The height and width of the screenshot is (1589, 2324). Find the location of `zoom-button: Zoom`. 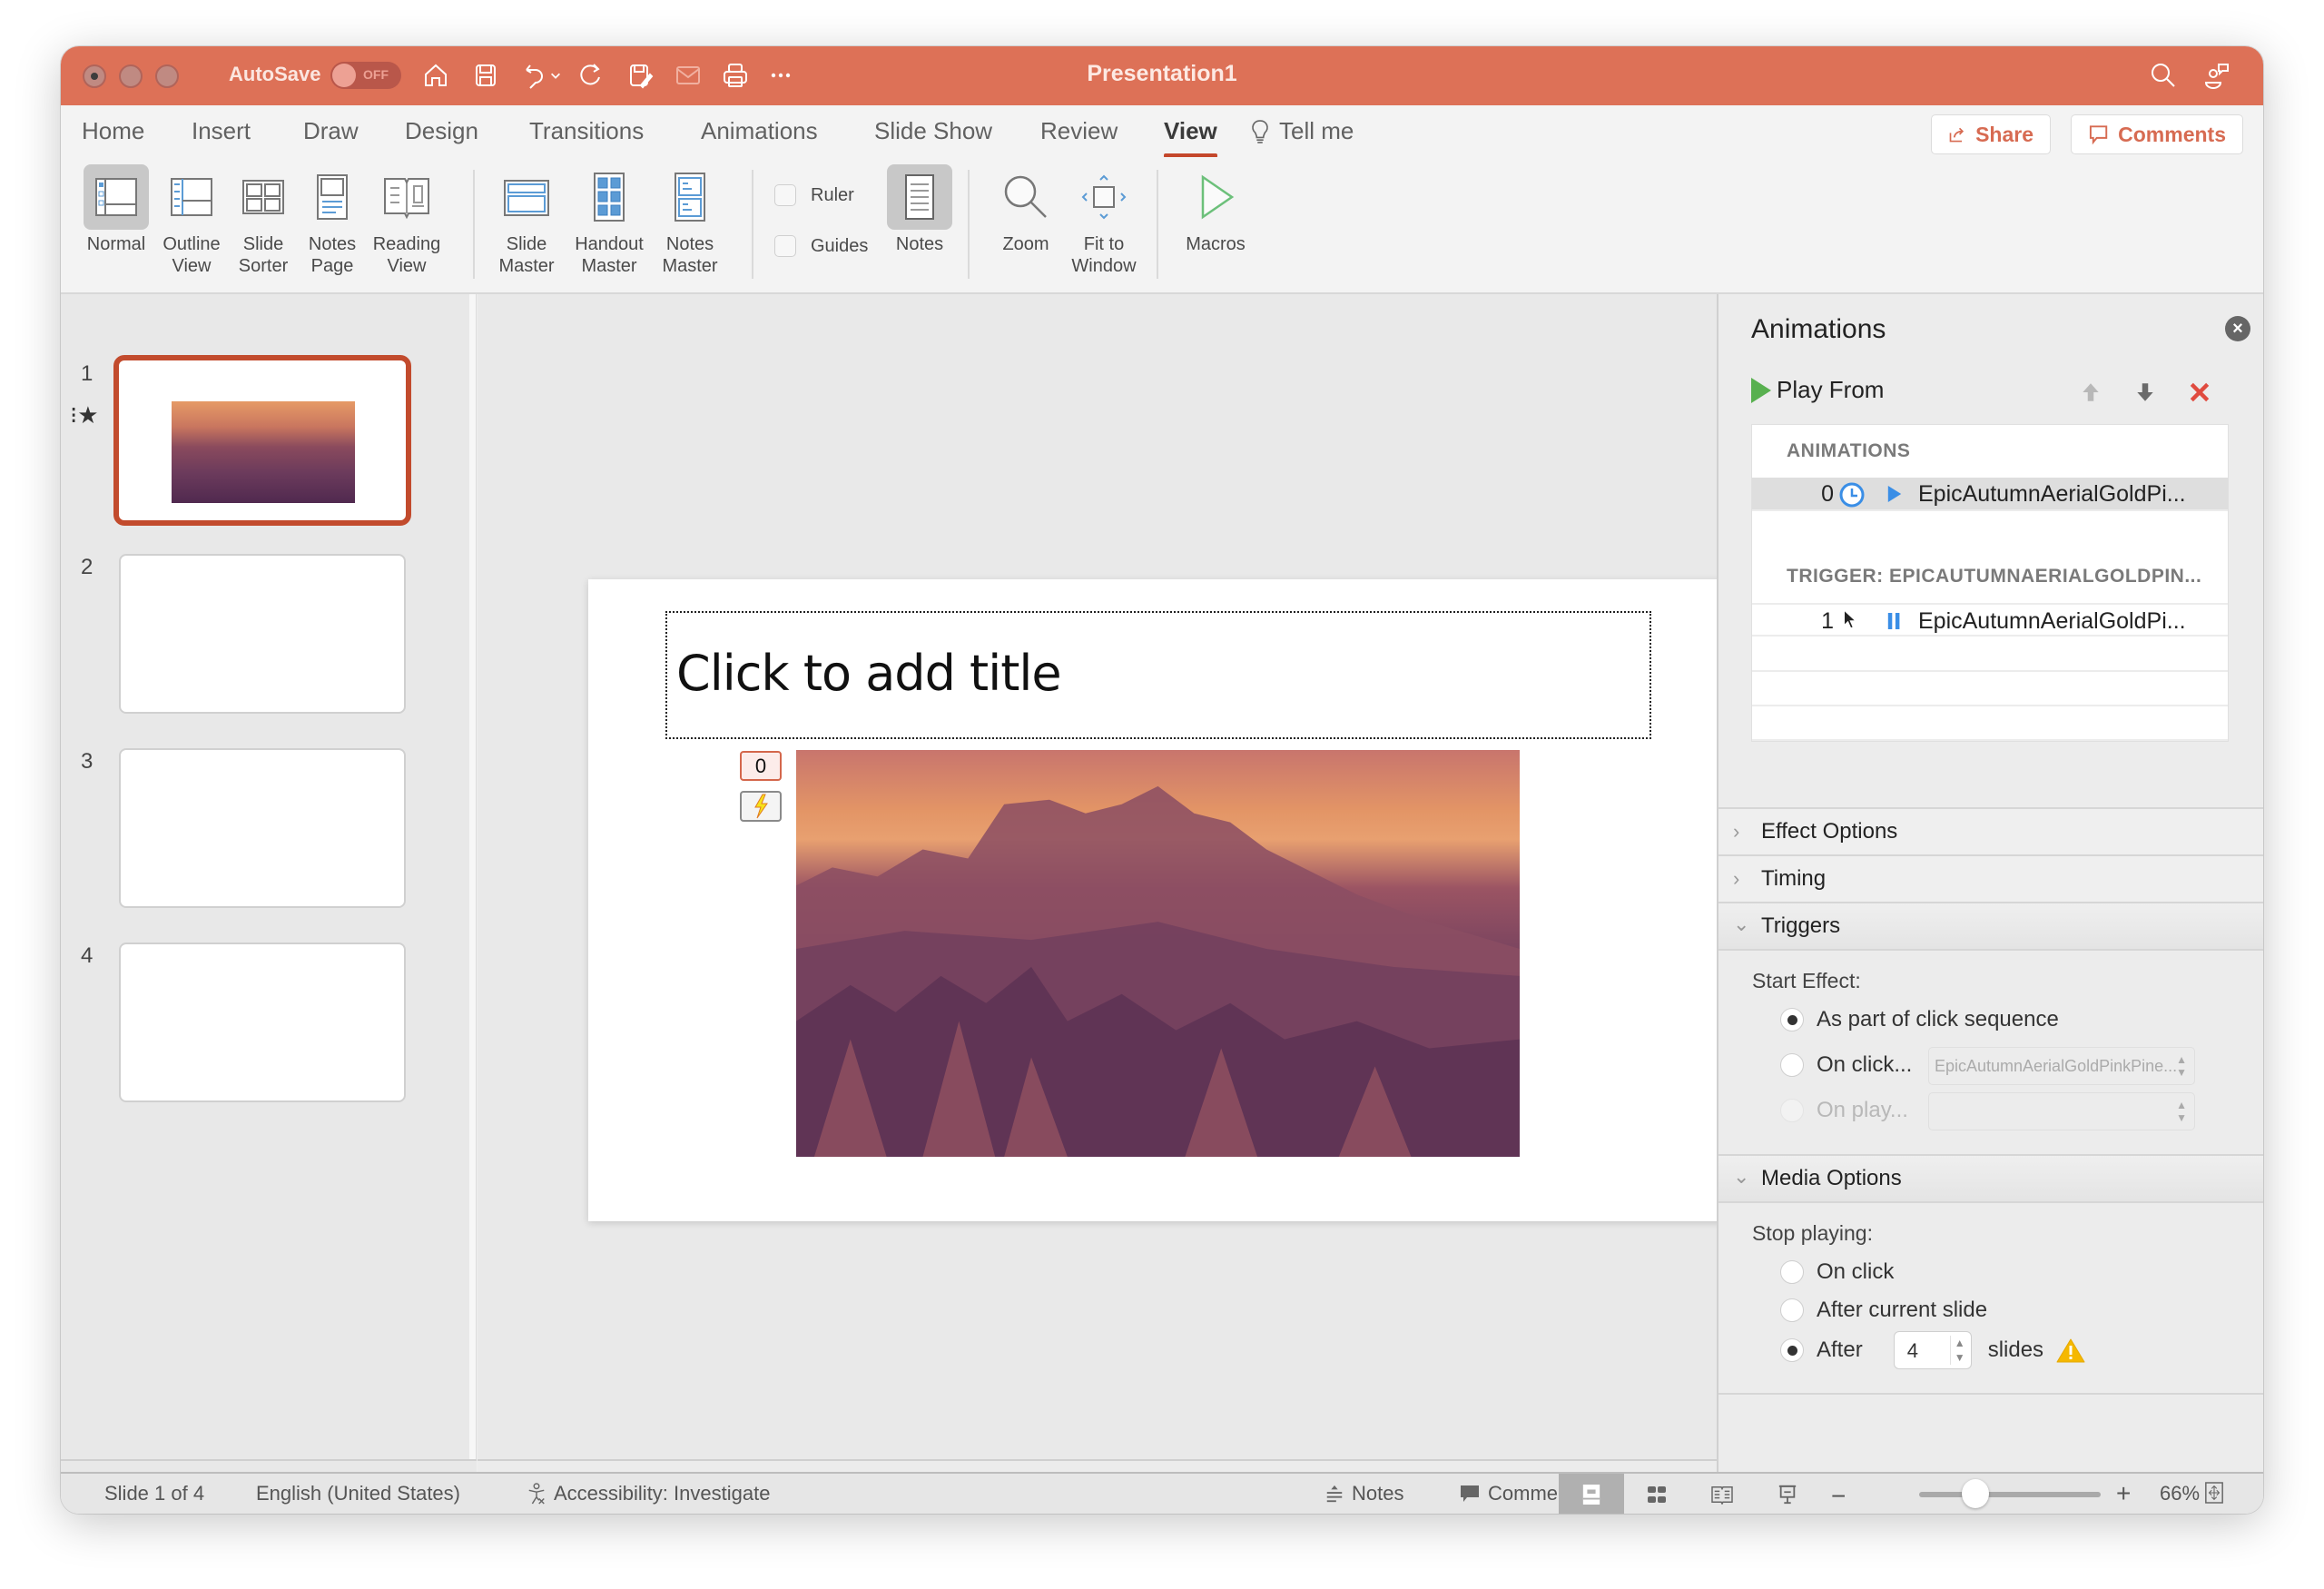

zoom-button: Zoom is located at coordinates (1026, 209).